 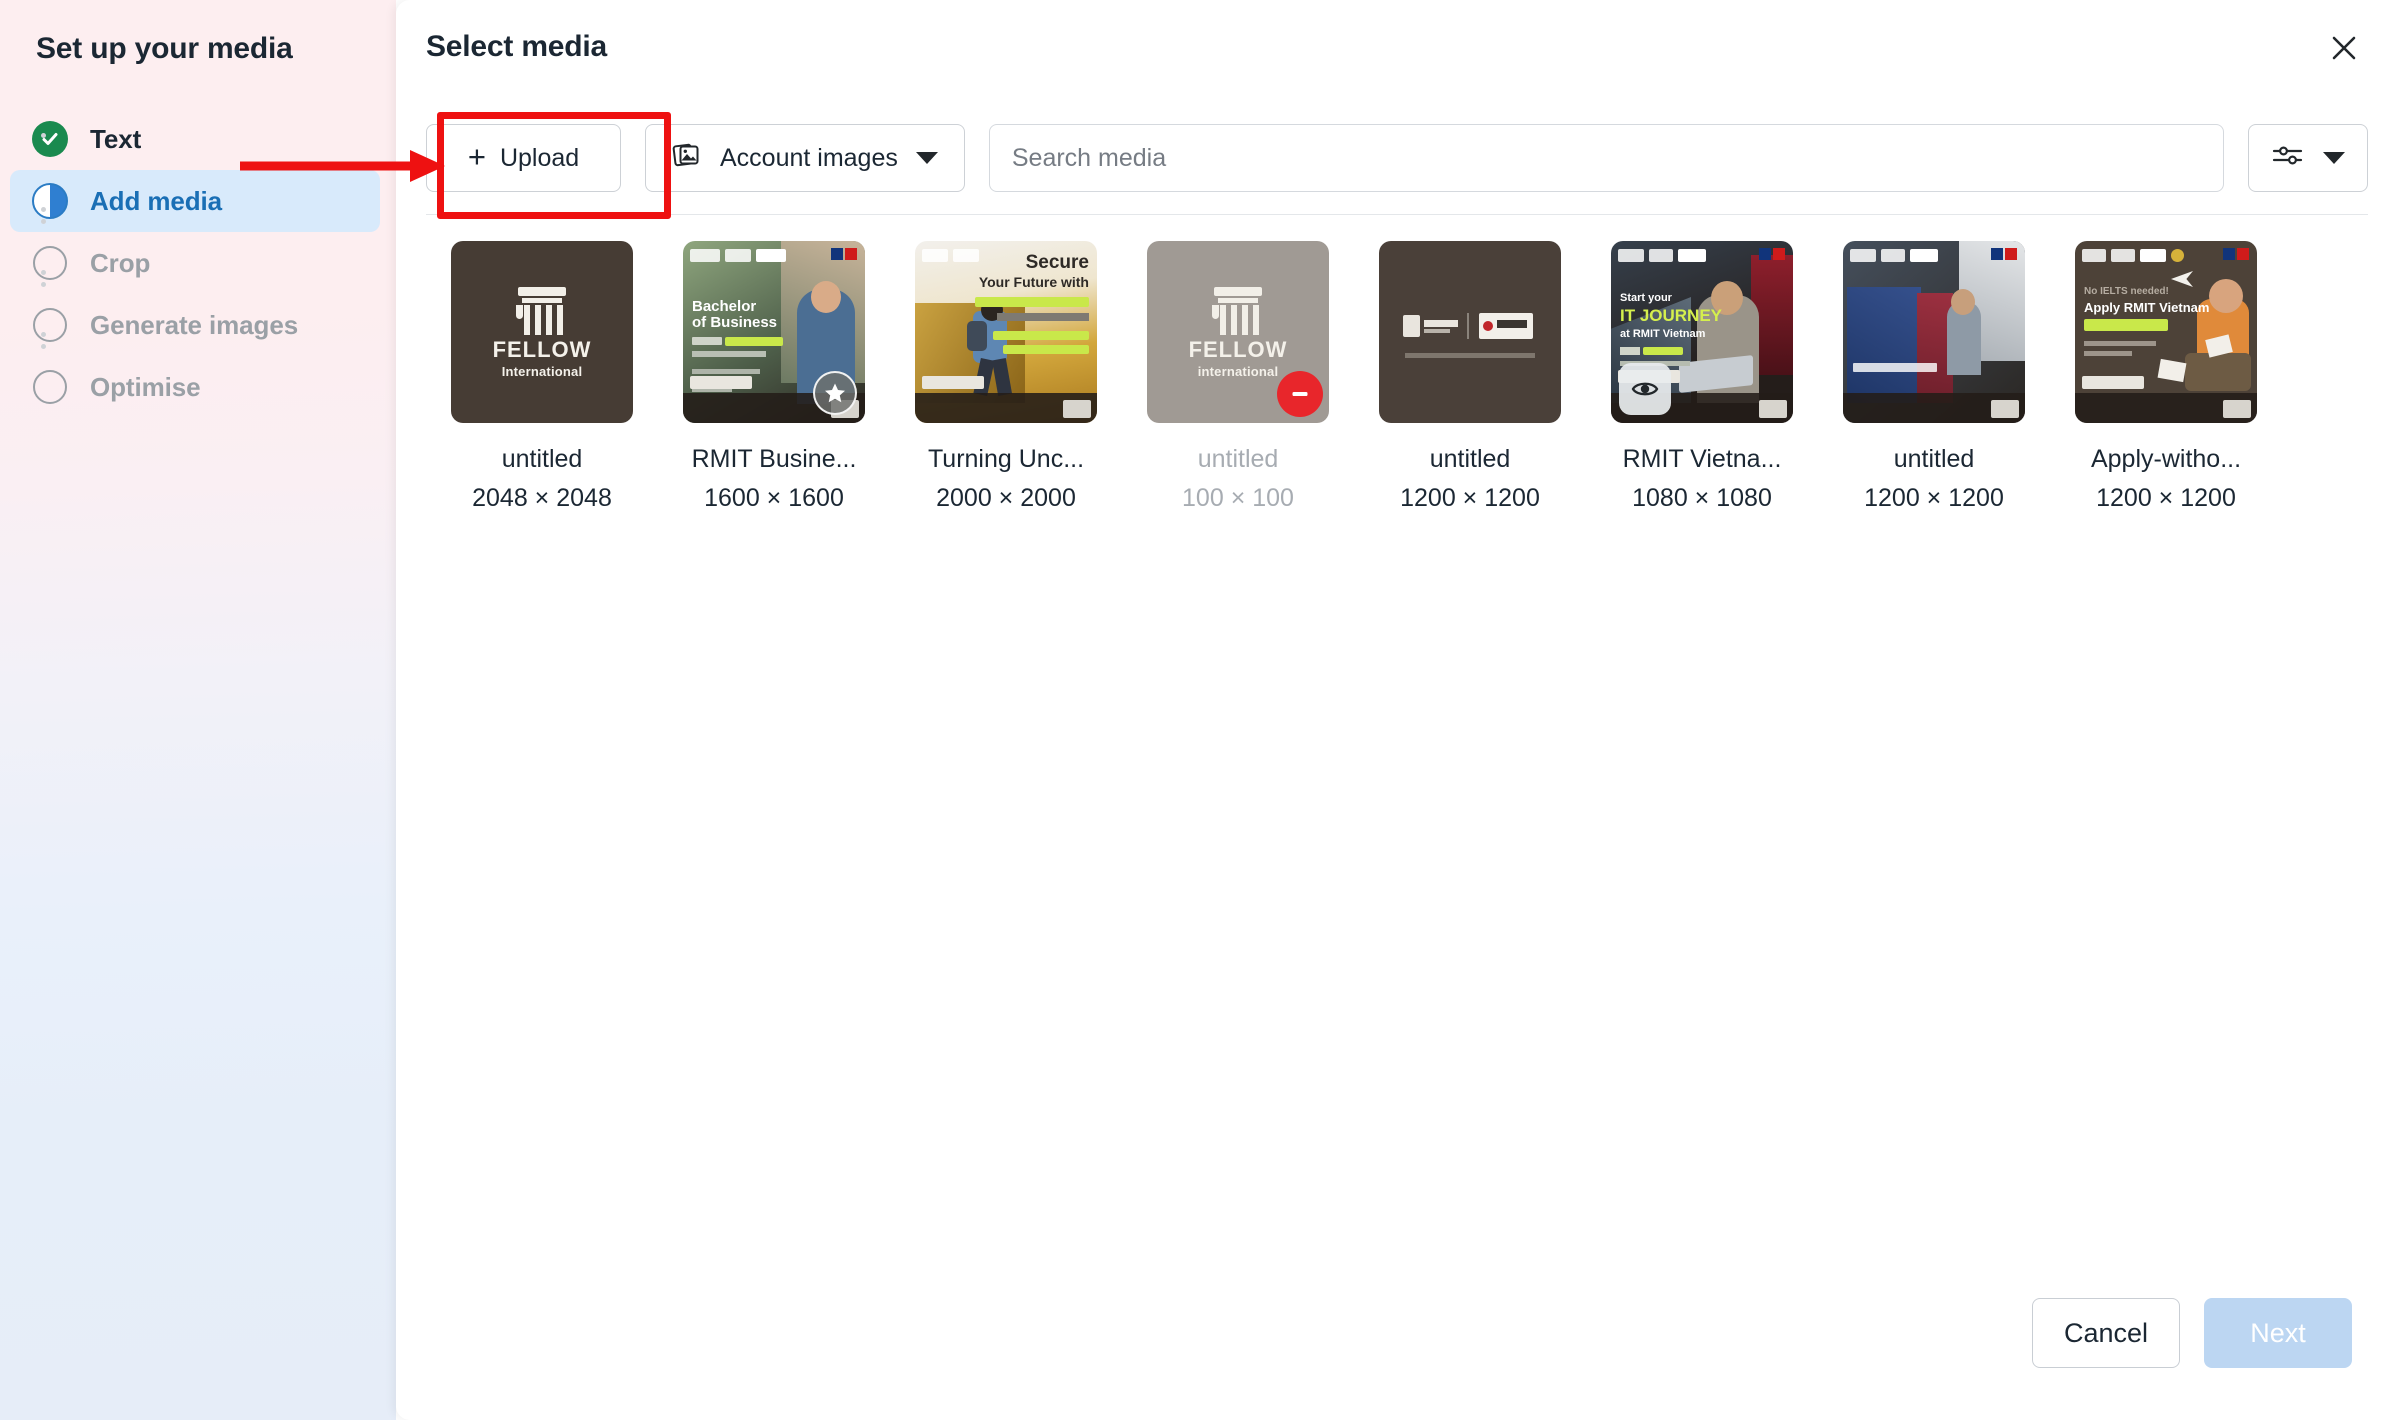 I want to click on preview-eye-icon, so click(x=1645, y=389).